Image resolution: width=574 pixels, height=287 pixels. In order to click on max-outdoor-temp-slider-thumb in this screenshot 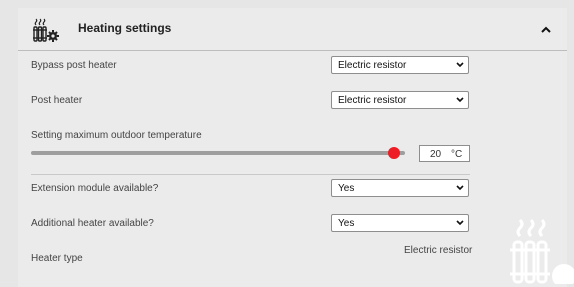, I will do `click(393, 153)`.